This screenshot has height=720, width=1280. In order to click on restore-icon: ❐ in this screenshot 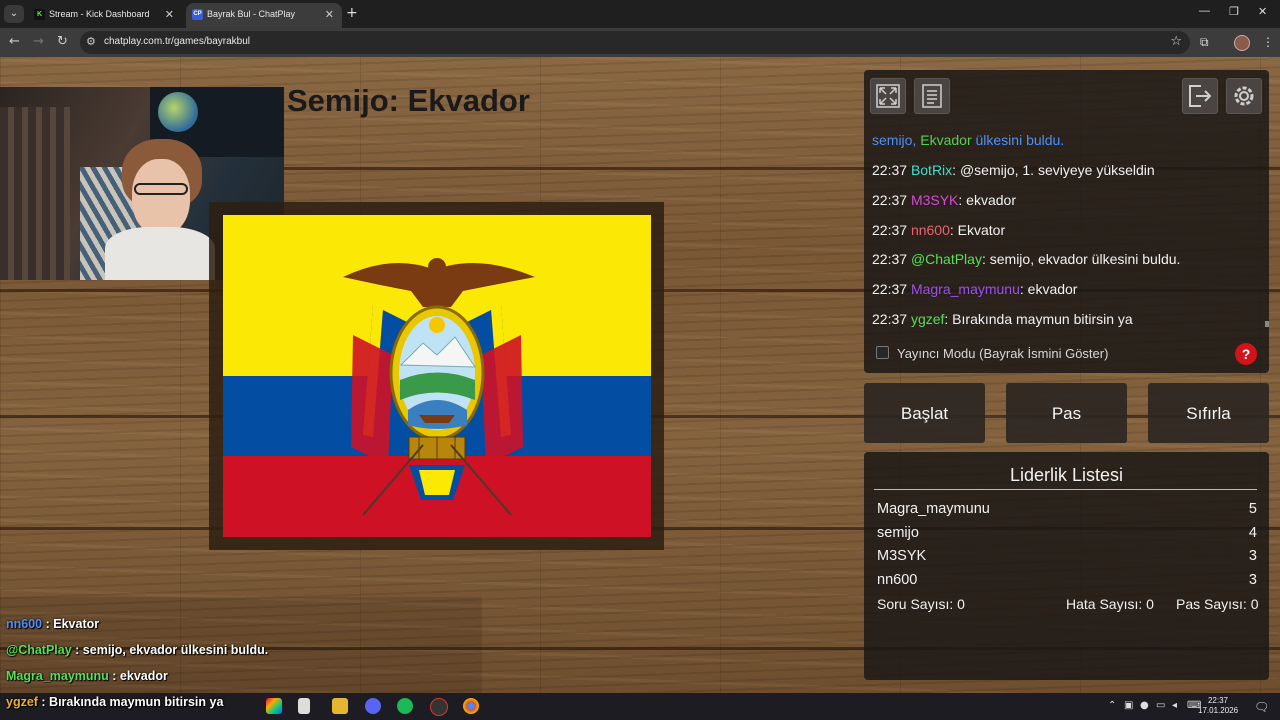, I will do `click(1234, 11)`.